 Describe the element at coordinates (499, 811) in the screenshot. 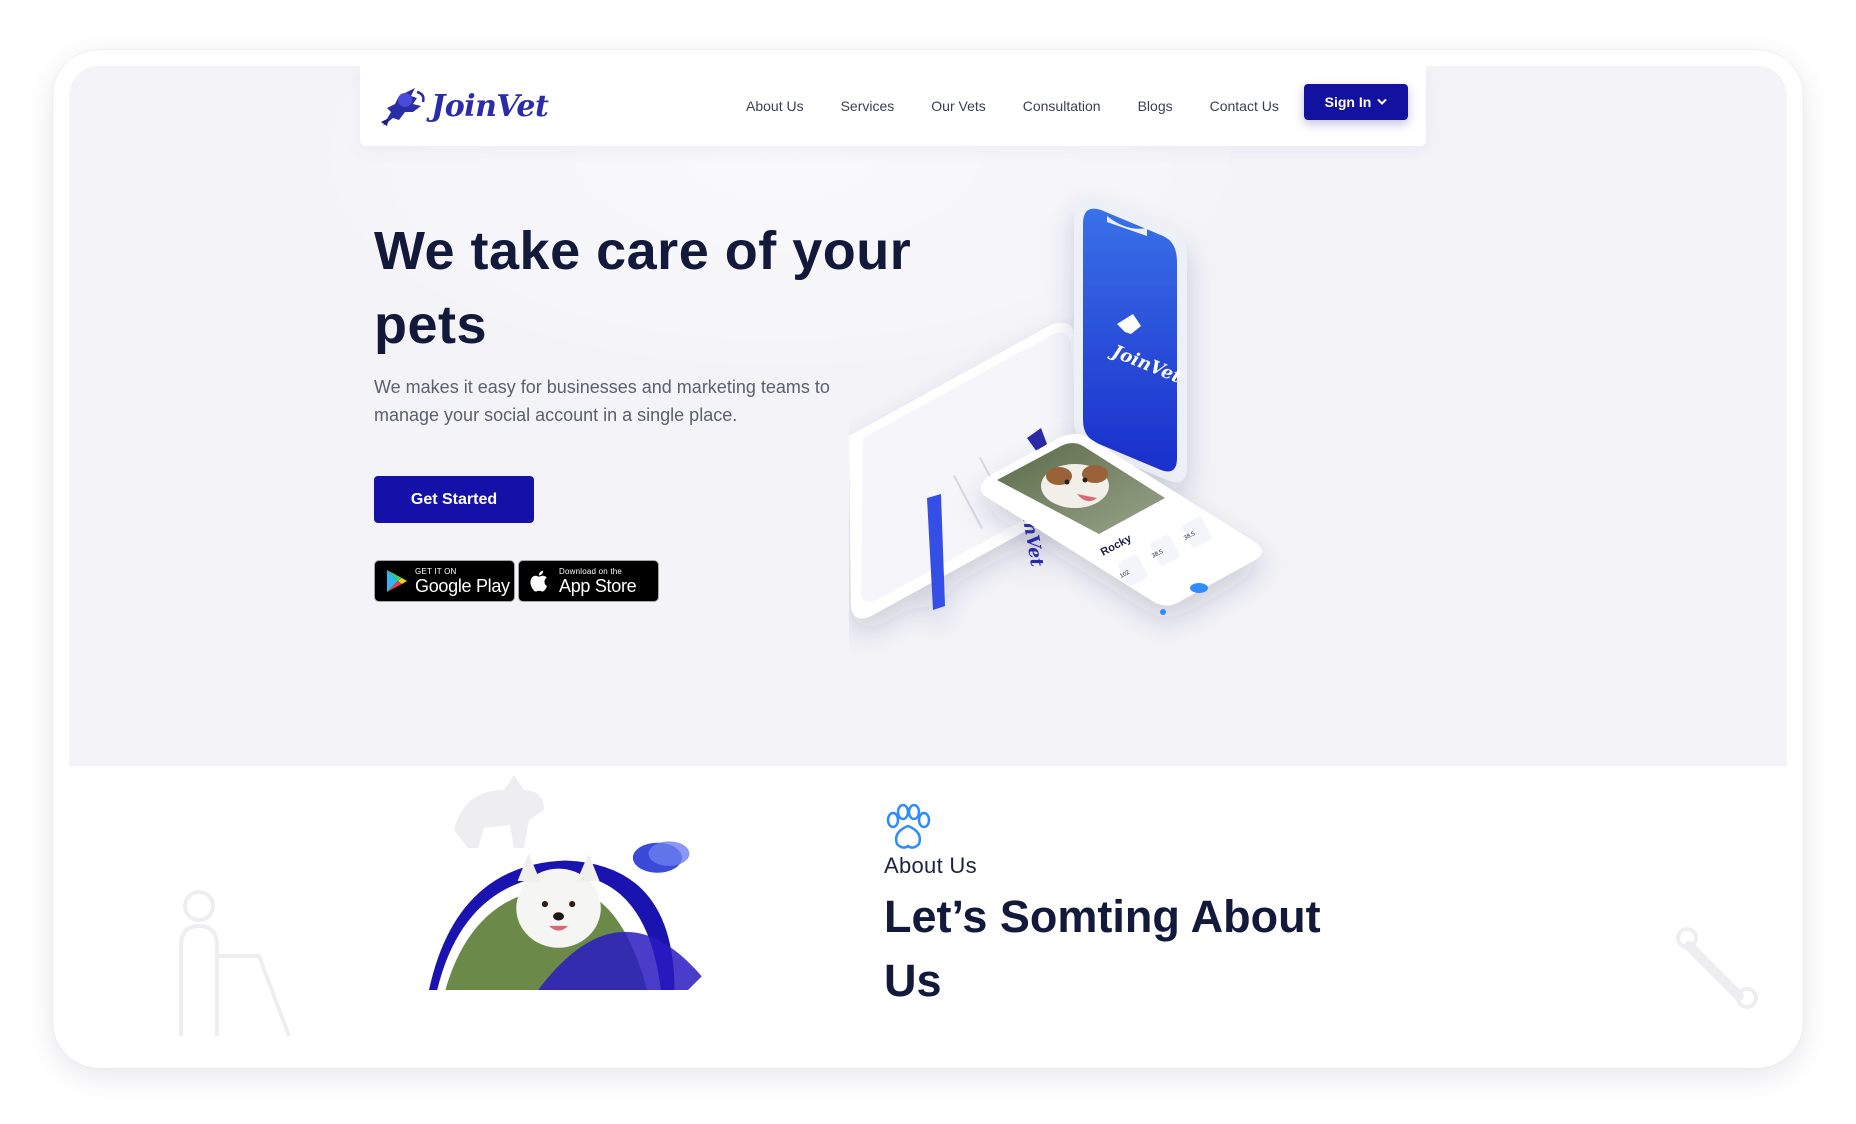

I see `dog-silhouette-icon` at that location.